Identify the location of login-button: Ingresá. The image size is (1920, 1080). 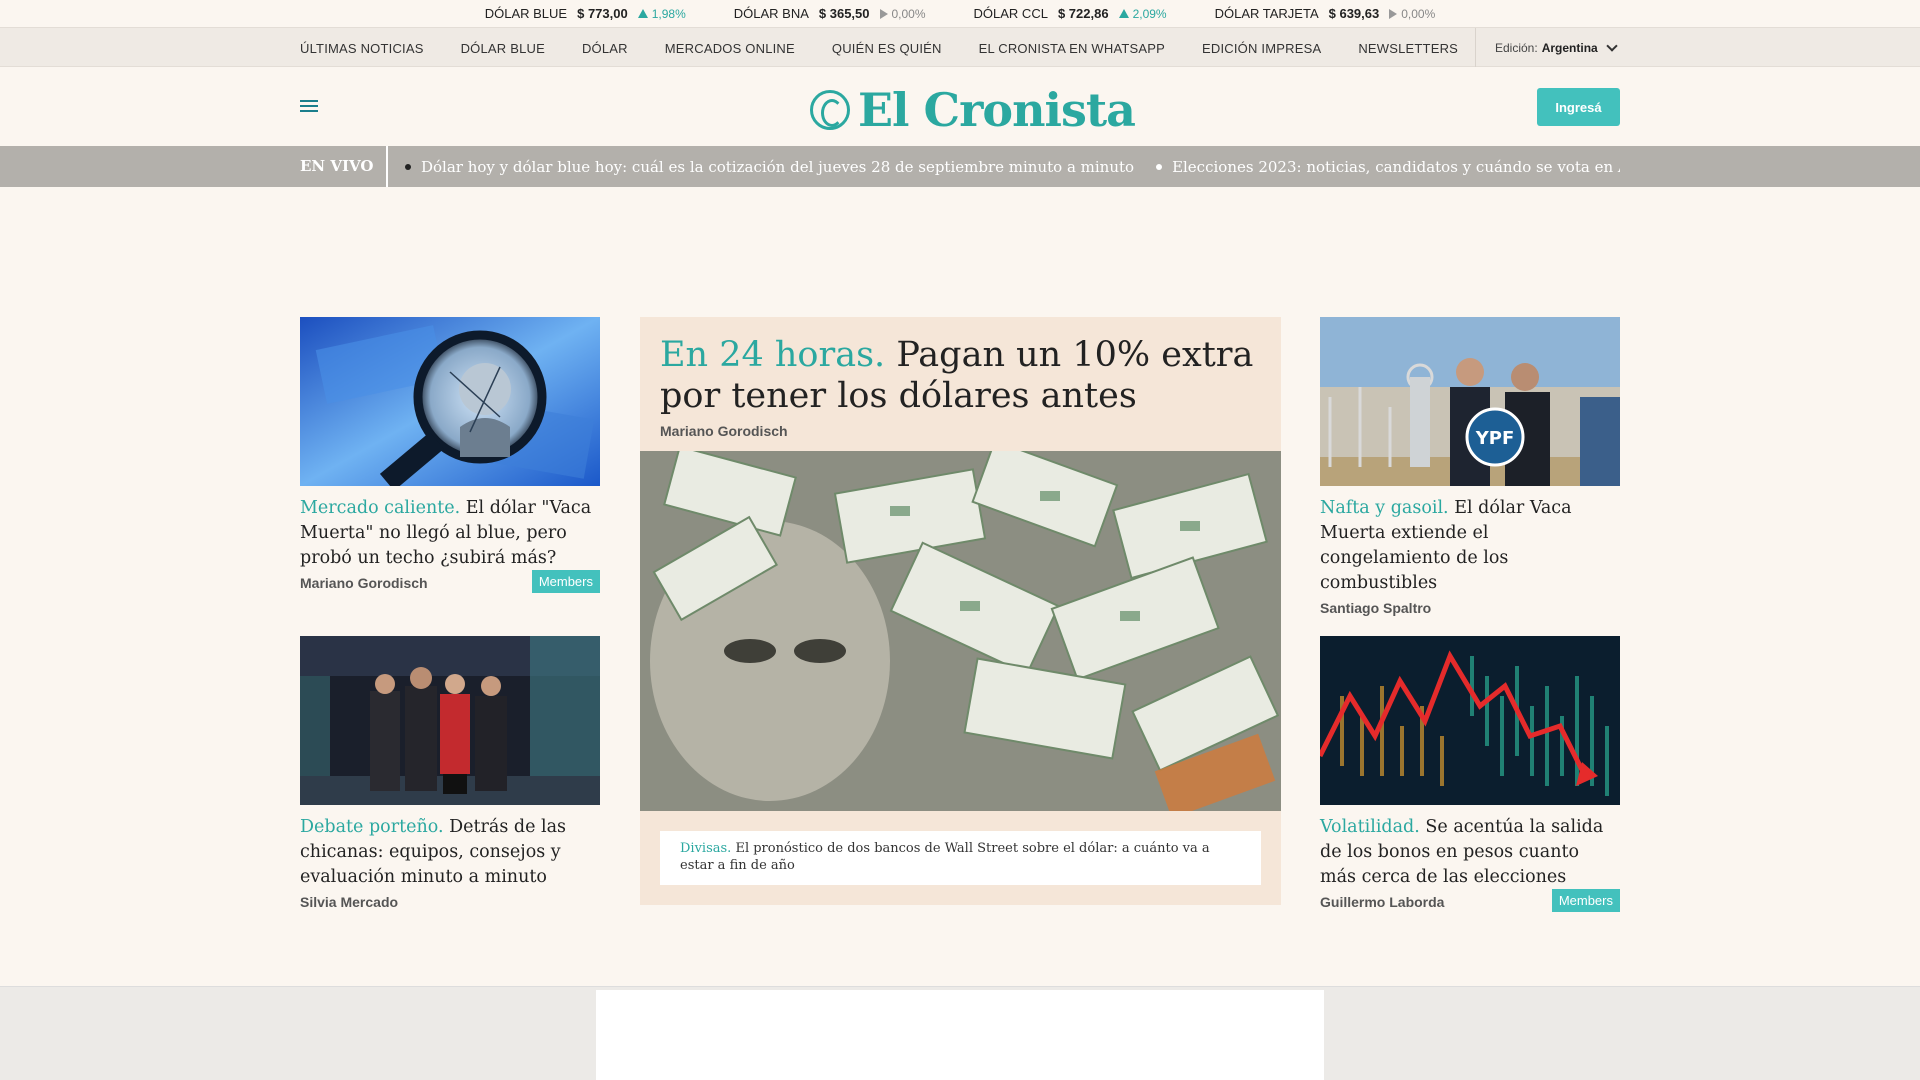
(1578, 107).